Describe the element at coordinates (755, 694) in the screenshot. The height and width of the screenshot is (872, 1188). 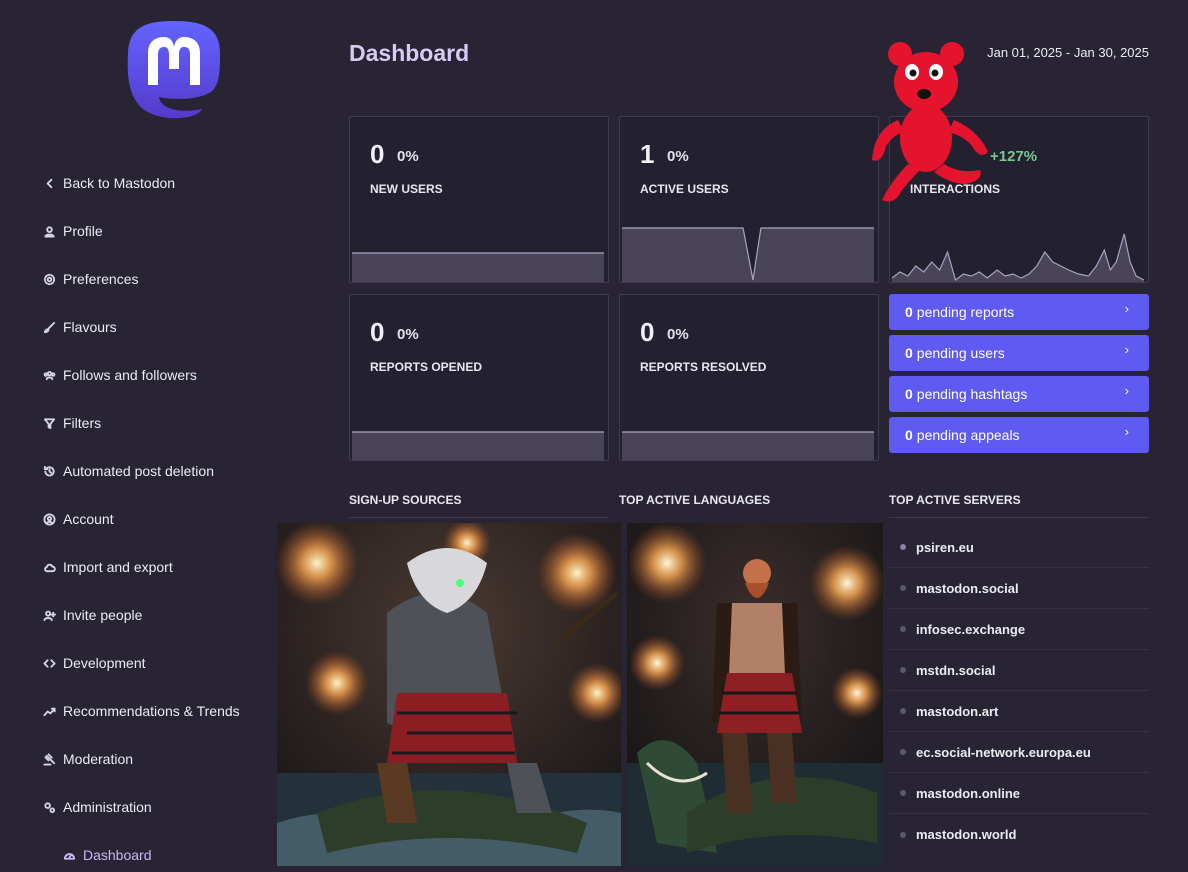
I see `fireworks-warrior-image` at that location.